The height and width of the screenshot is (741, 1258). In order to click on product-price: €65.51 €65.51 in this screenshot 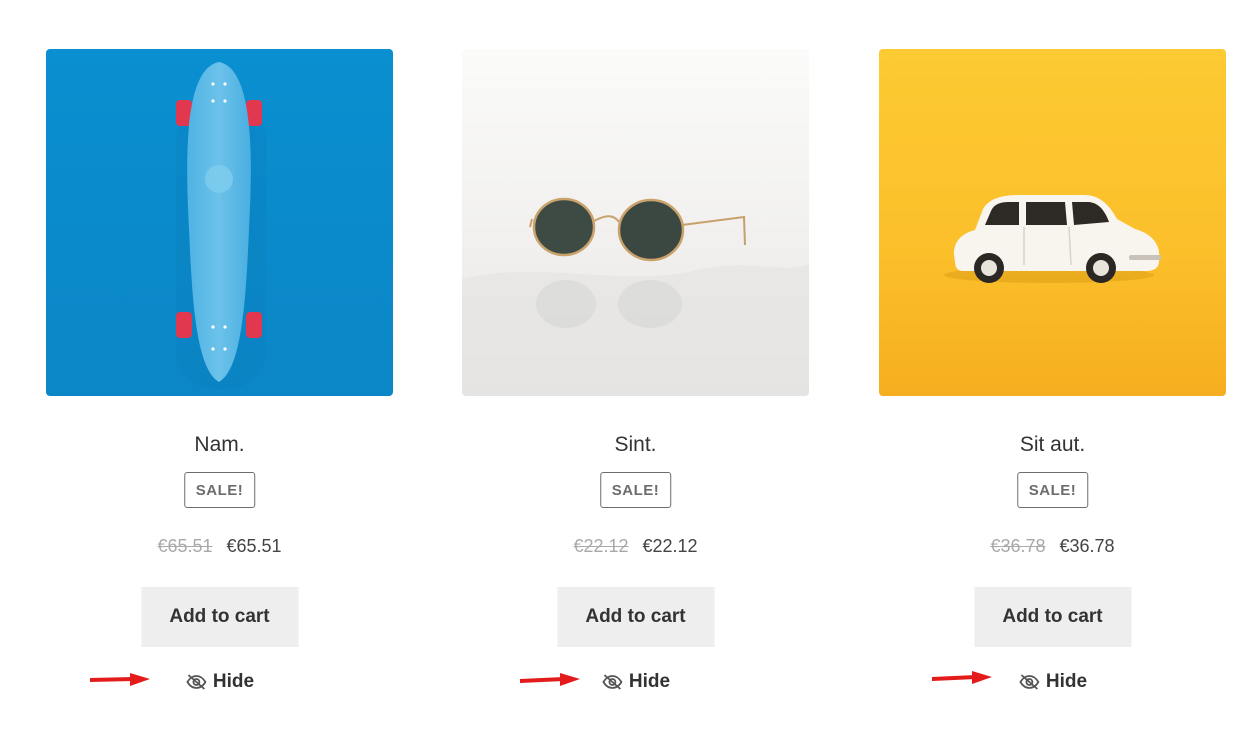, I will do `click(219, 546)`.